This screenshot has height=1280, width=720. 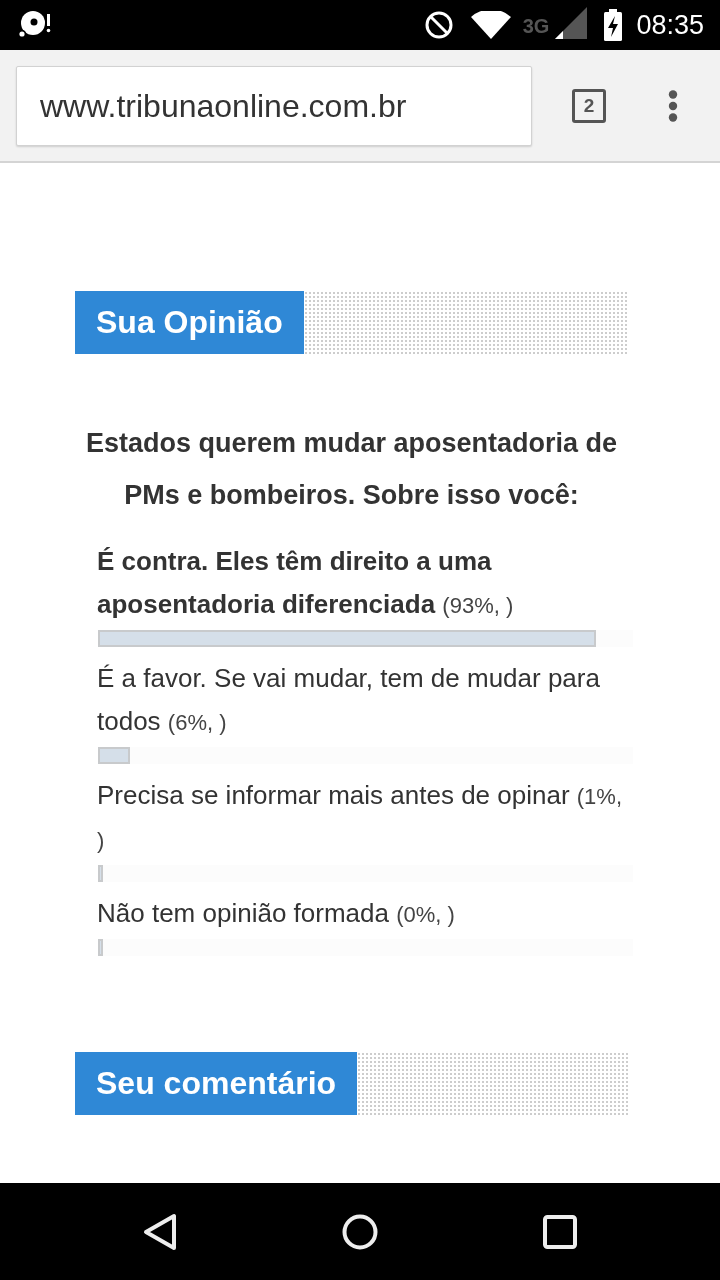 What do you see at coordinates (438, 25) in the screenshot?
I see `no-sign-icon` at bounding box center [438, 25].